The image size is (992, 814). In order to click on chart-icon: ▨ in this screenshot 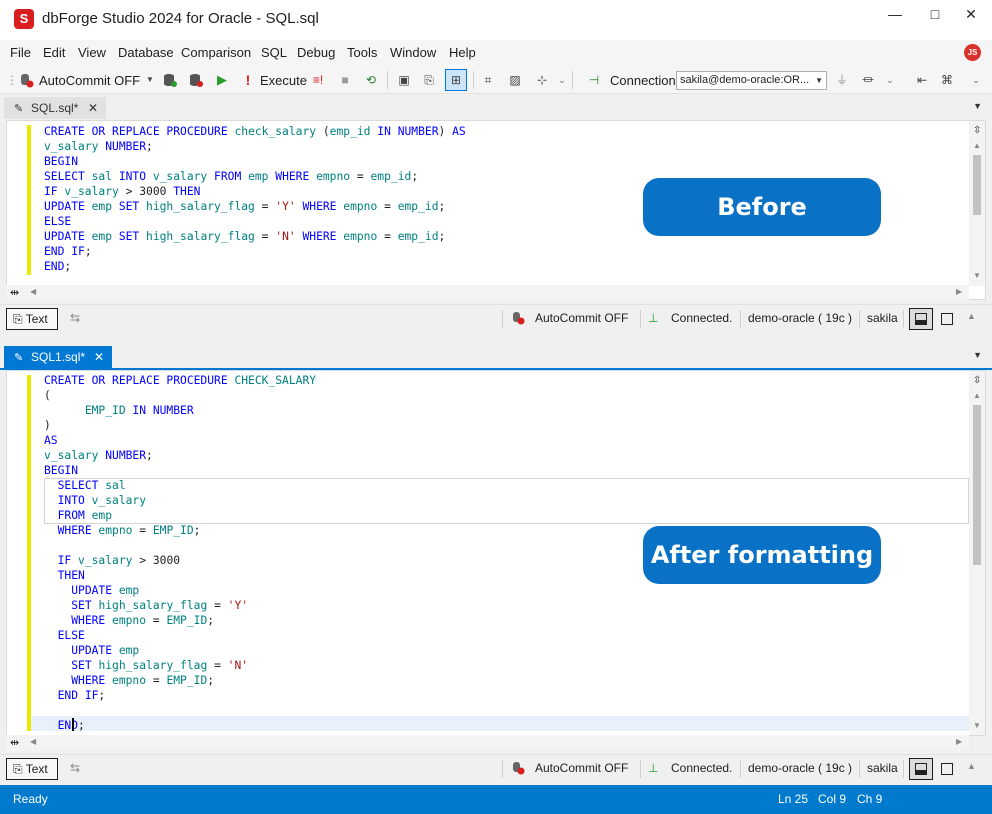, I will do `click(515, 80)`.